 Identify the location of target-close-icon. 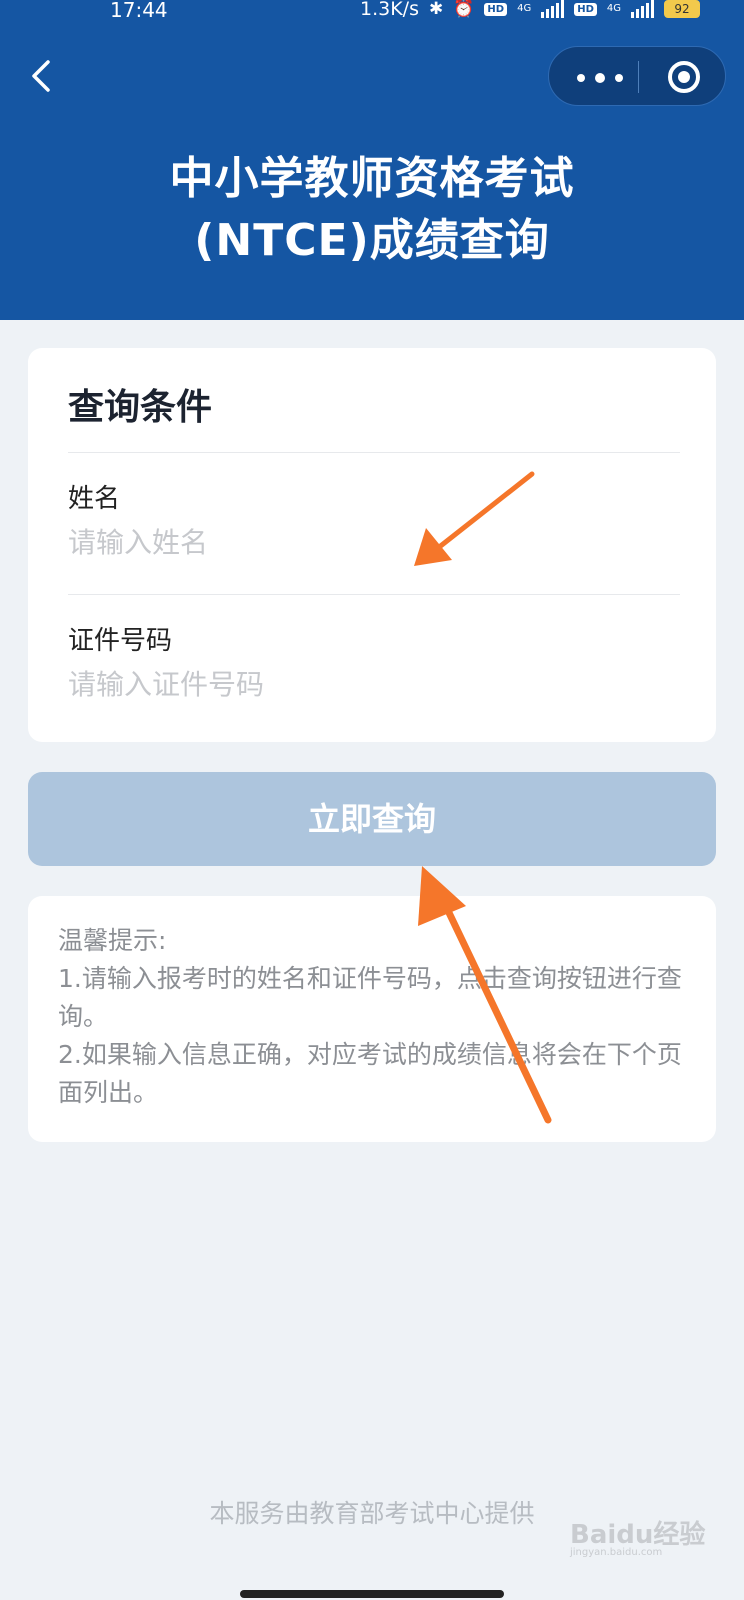
(684, 77).